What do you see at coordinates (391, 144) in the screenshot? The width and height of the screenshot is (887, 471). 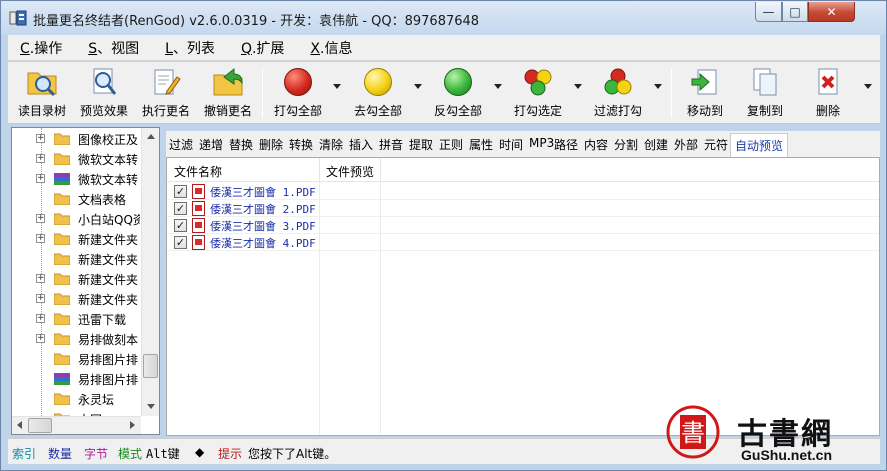 I see `tab-pinyin: 拼音` at bounding box center [391, 144].